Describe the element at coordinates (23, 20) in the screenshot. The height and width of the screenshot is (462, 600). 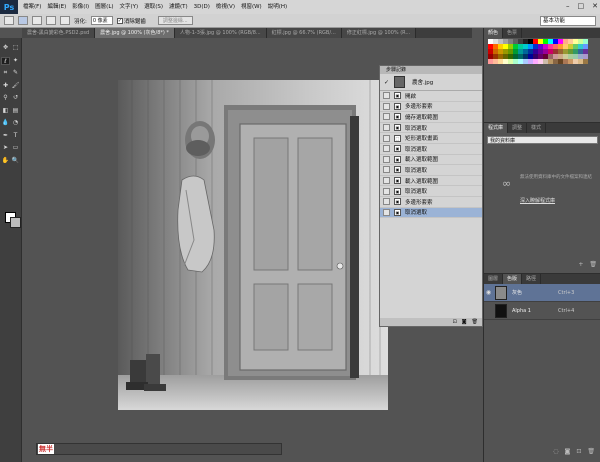
I see `new-selection-button` at that location.